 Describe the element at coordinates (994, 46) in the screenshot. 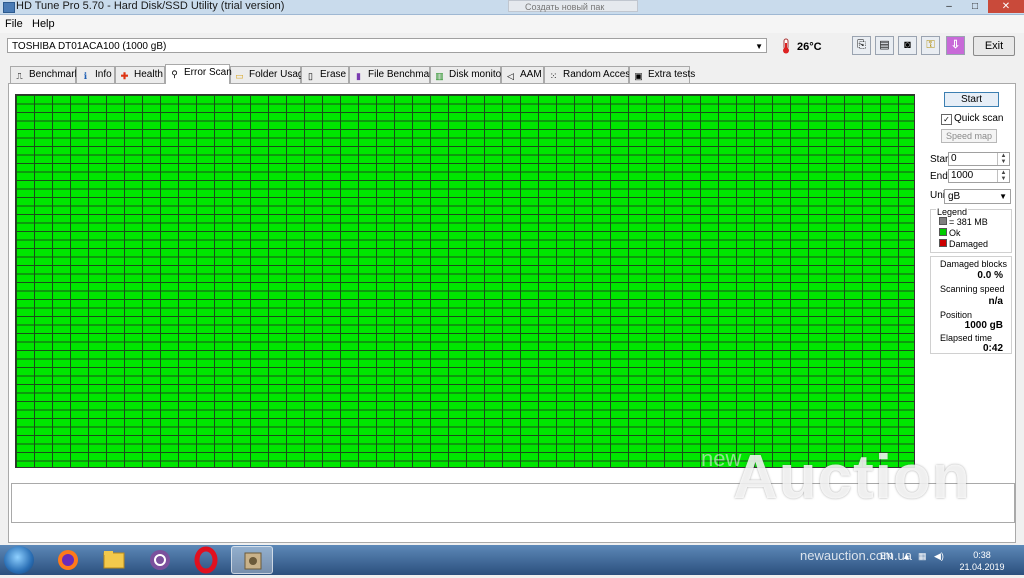

I see `exit-button: Exit` at that location.